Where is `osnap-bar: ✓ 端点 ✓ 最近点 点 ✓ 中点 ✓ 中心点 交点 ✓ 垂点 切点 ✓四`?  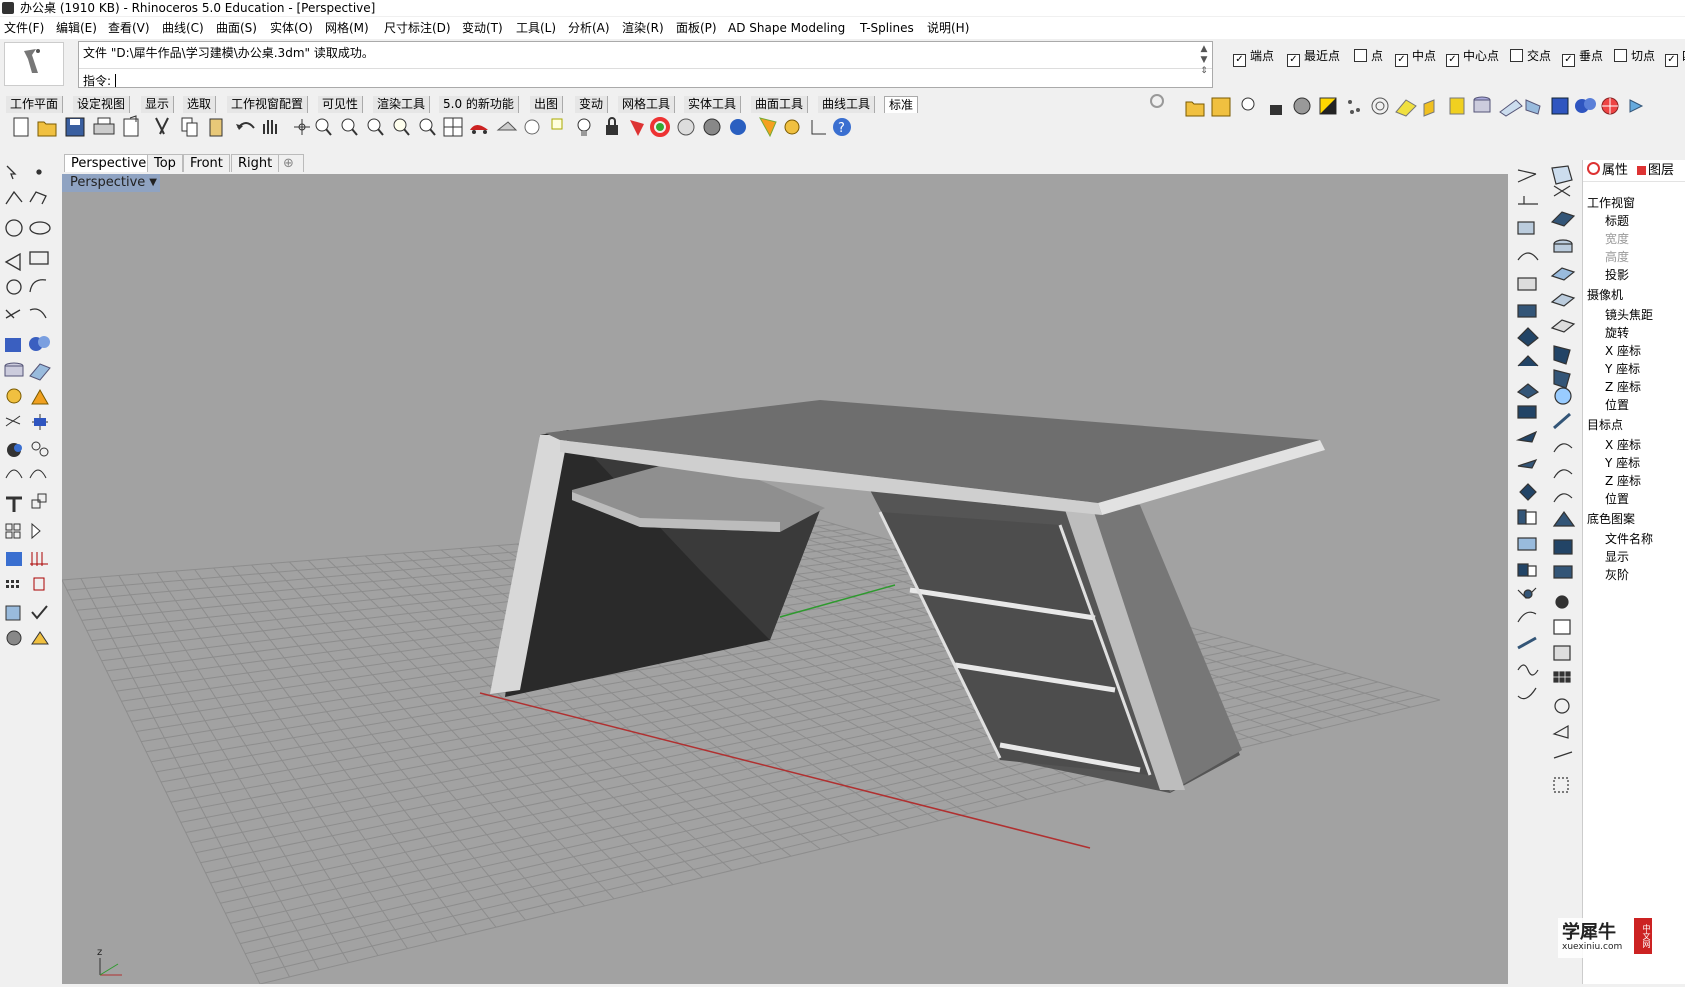
osnap-bar: ✓ 端点 ✓ 最近点 点 ✓ 中点 ✓ 中心点 交点 ✓ 垂点 切点 ✓四 is located at coordinates (1456, 56).